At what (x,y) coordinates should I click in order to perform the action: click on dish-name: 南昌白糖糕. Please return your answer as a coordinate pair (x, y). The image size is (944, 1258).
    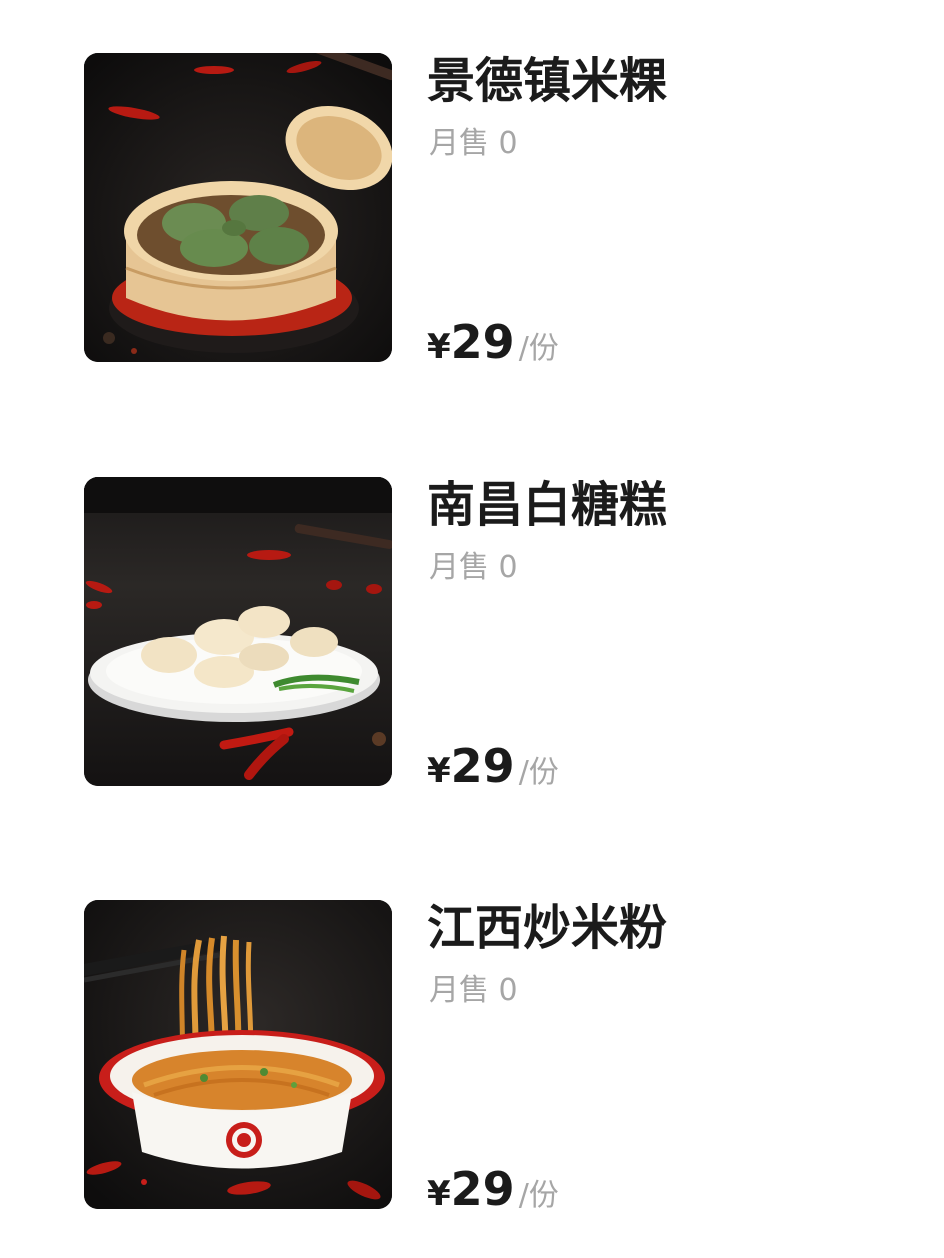
    Looking at the image, I should click on (547, 505).